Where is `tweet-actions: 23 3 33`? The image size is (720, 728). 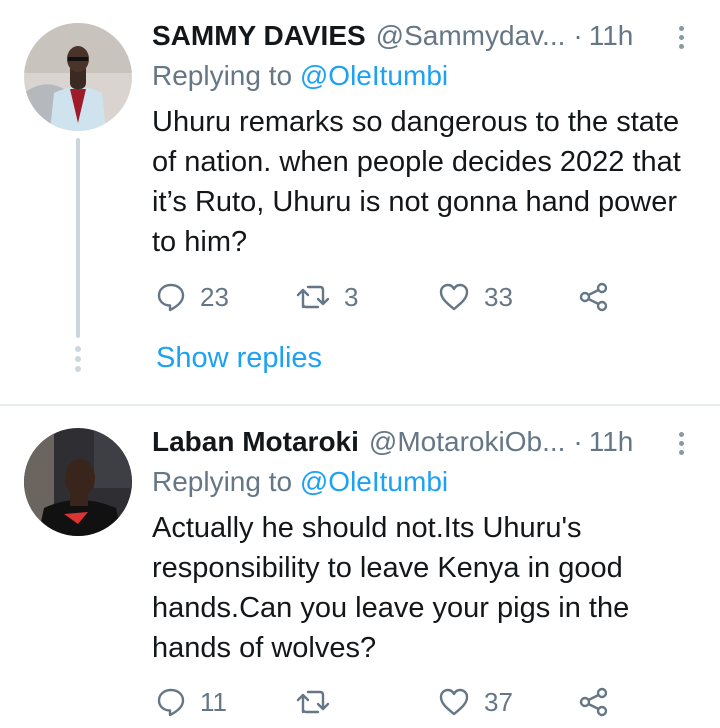
tweet-actions: 23 3 33 is located at coordinates (412, 297).